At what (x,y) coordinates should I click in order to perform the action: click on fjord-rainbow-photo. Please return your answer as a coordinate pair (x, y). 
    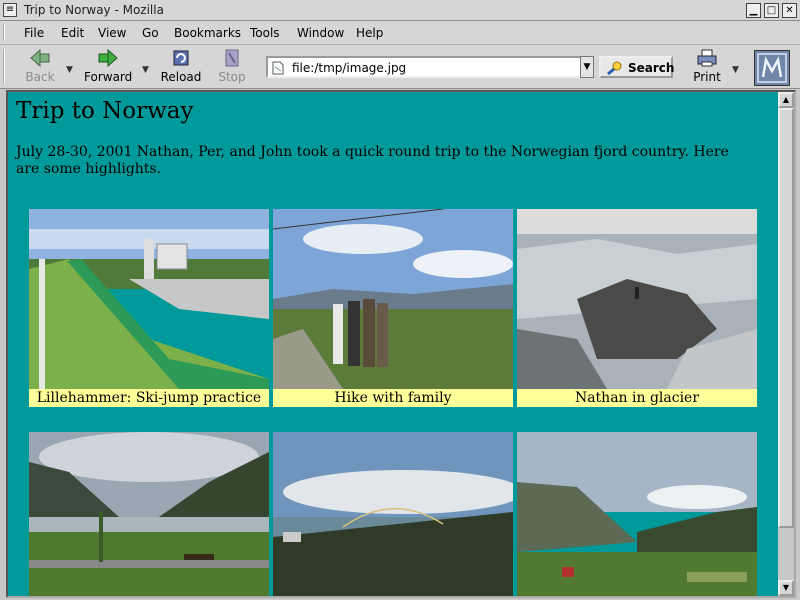
    Looking at the image, I should click on (393, 514).